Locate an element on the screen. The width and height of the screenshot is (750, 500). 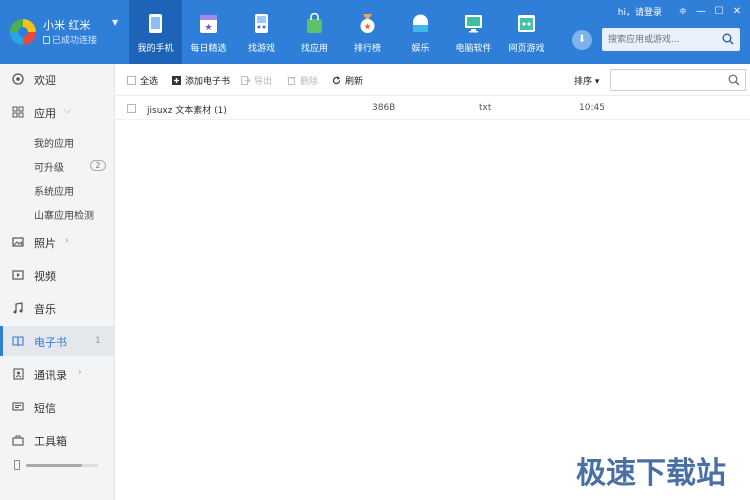
web-game-icon is located at coordinates (526, 23).